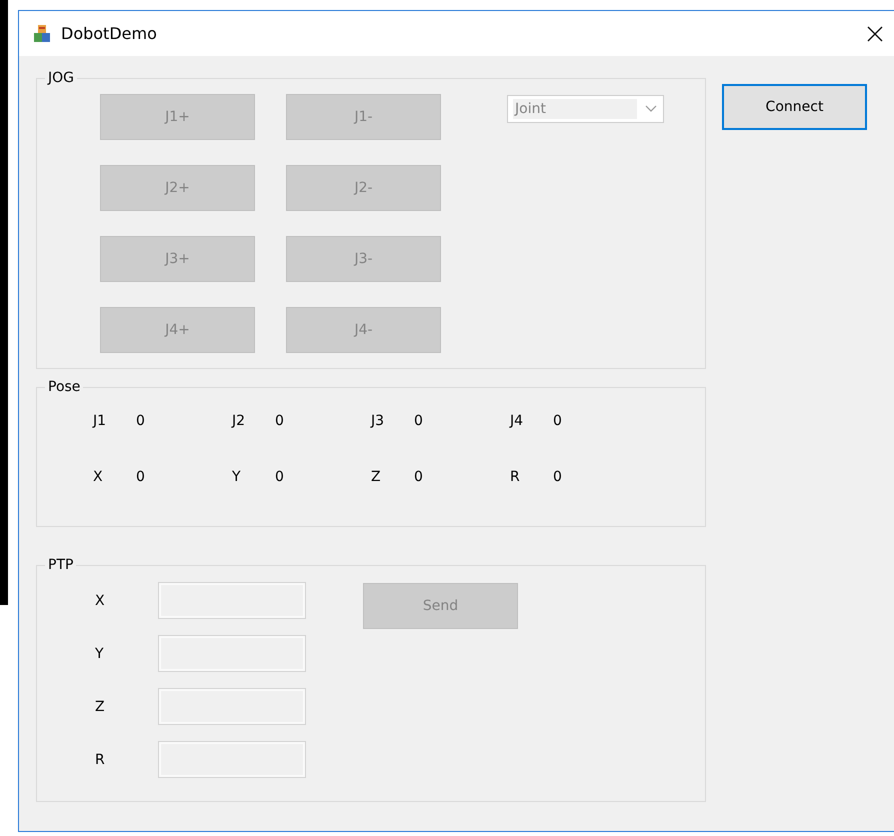 The width and height of the screenshot is (894, 836). What do you see at coordinates (64, 387) in the screenshot?
I see `group-title: Pose` at bounding box center [64, 387].